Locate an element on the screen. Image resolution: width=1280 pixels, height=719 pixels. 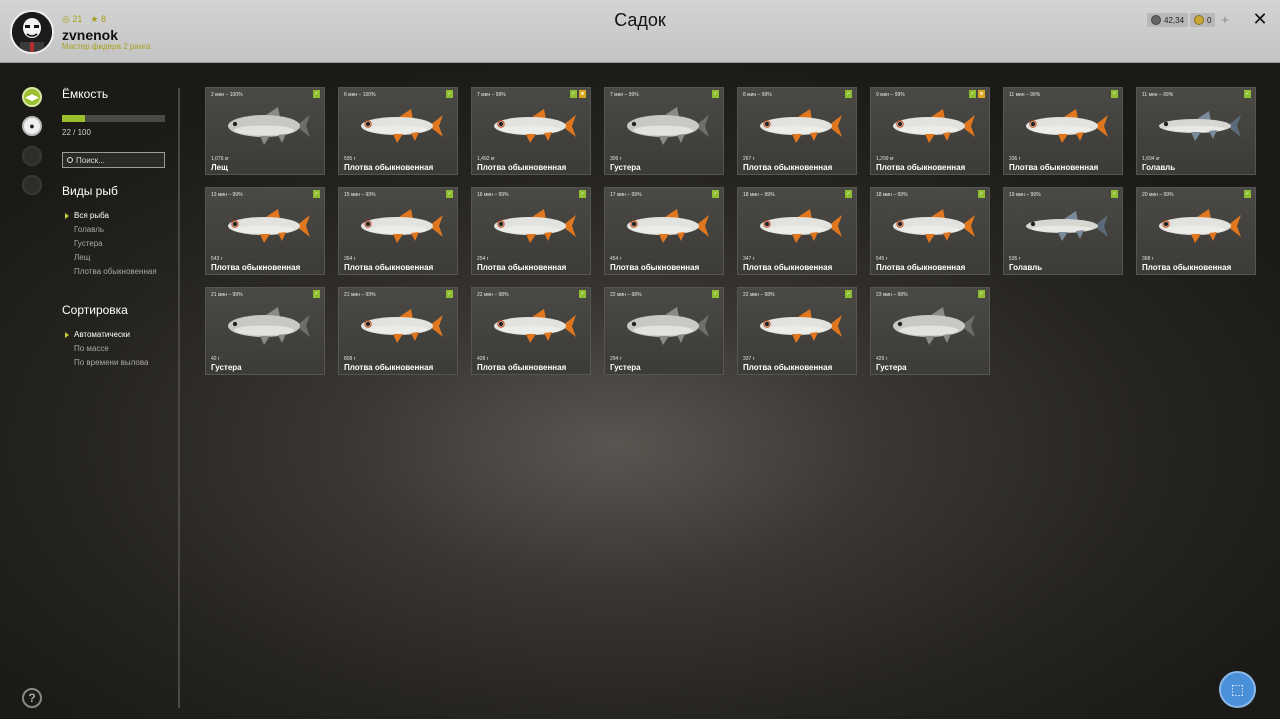
fish-weight: 1,694 кг is located at coordinates (1151, 159).